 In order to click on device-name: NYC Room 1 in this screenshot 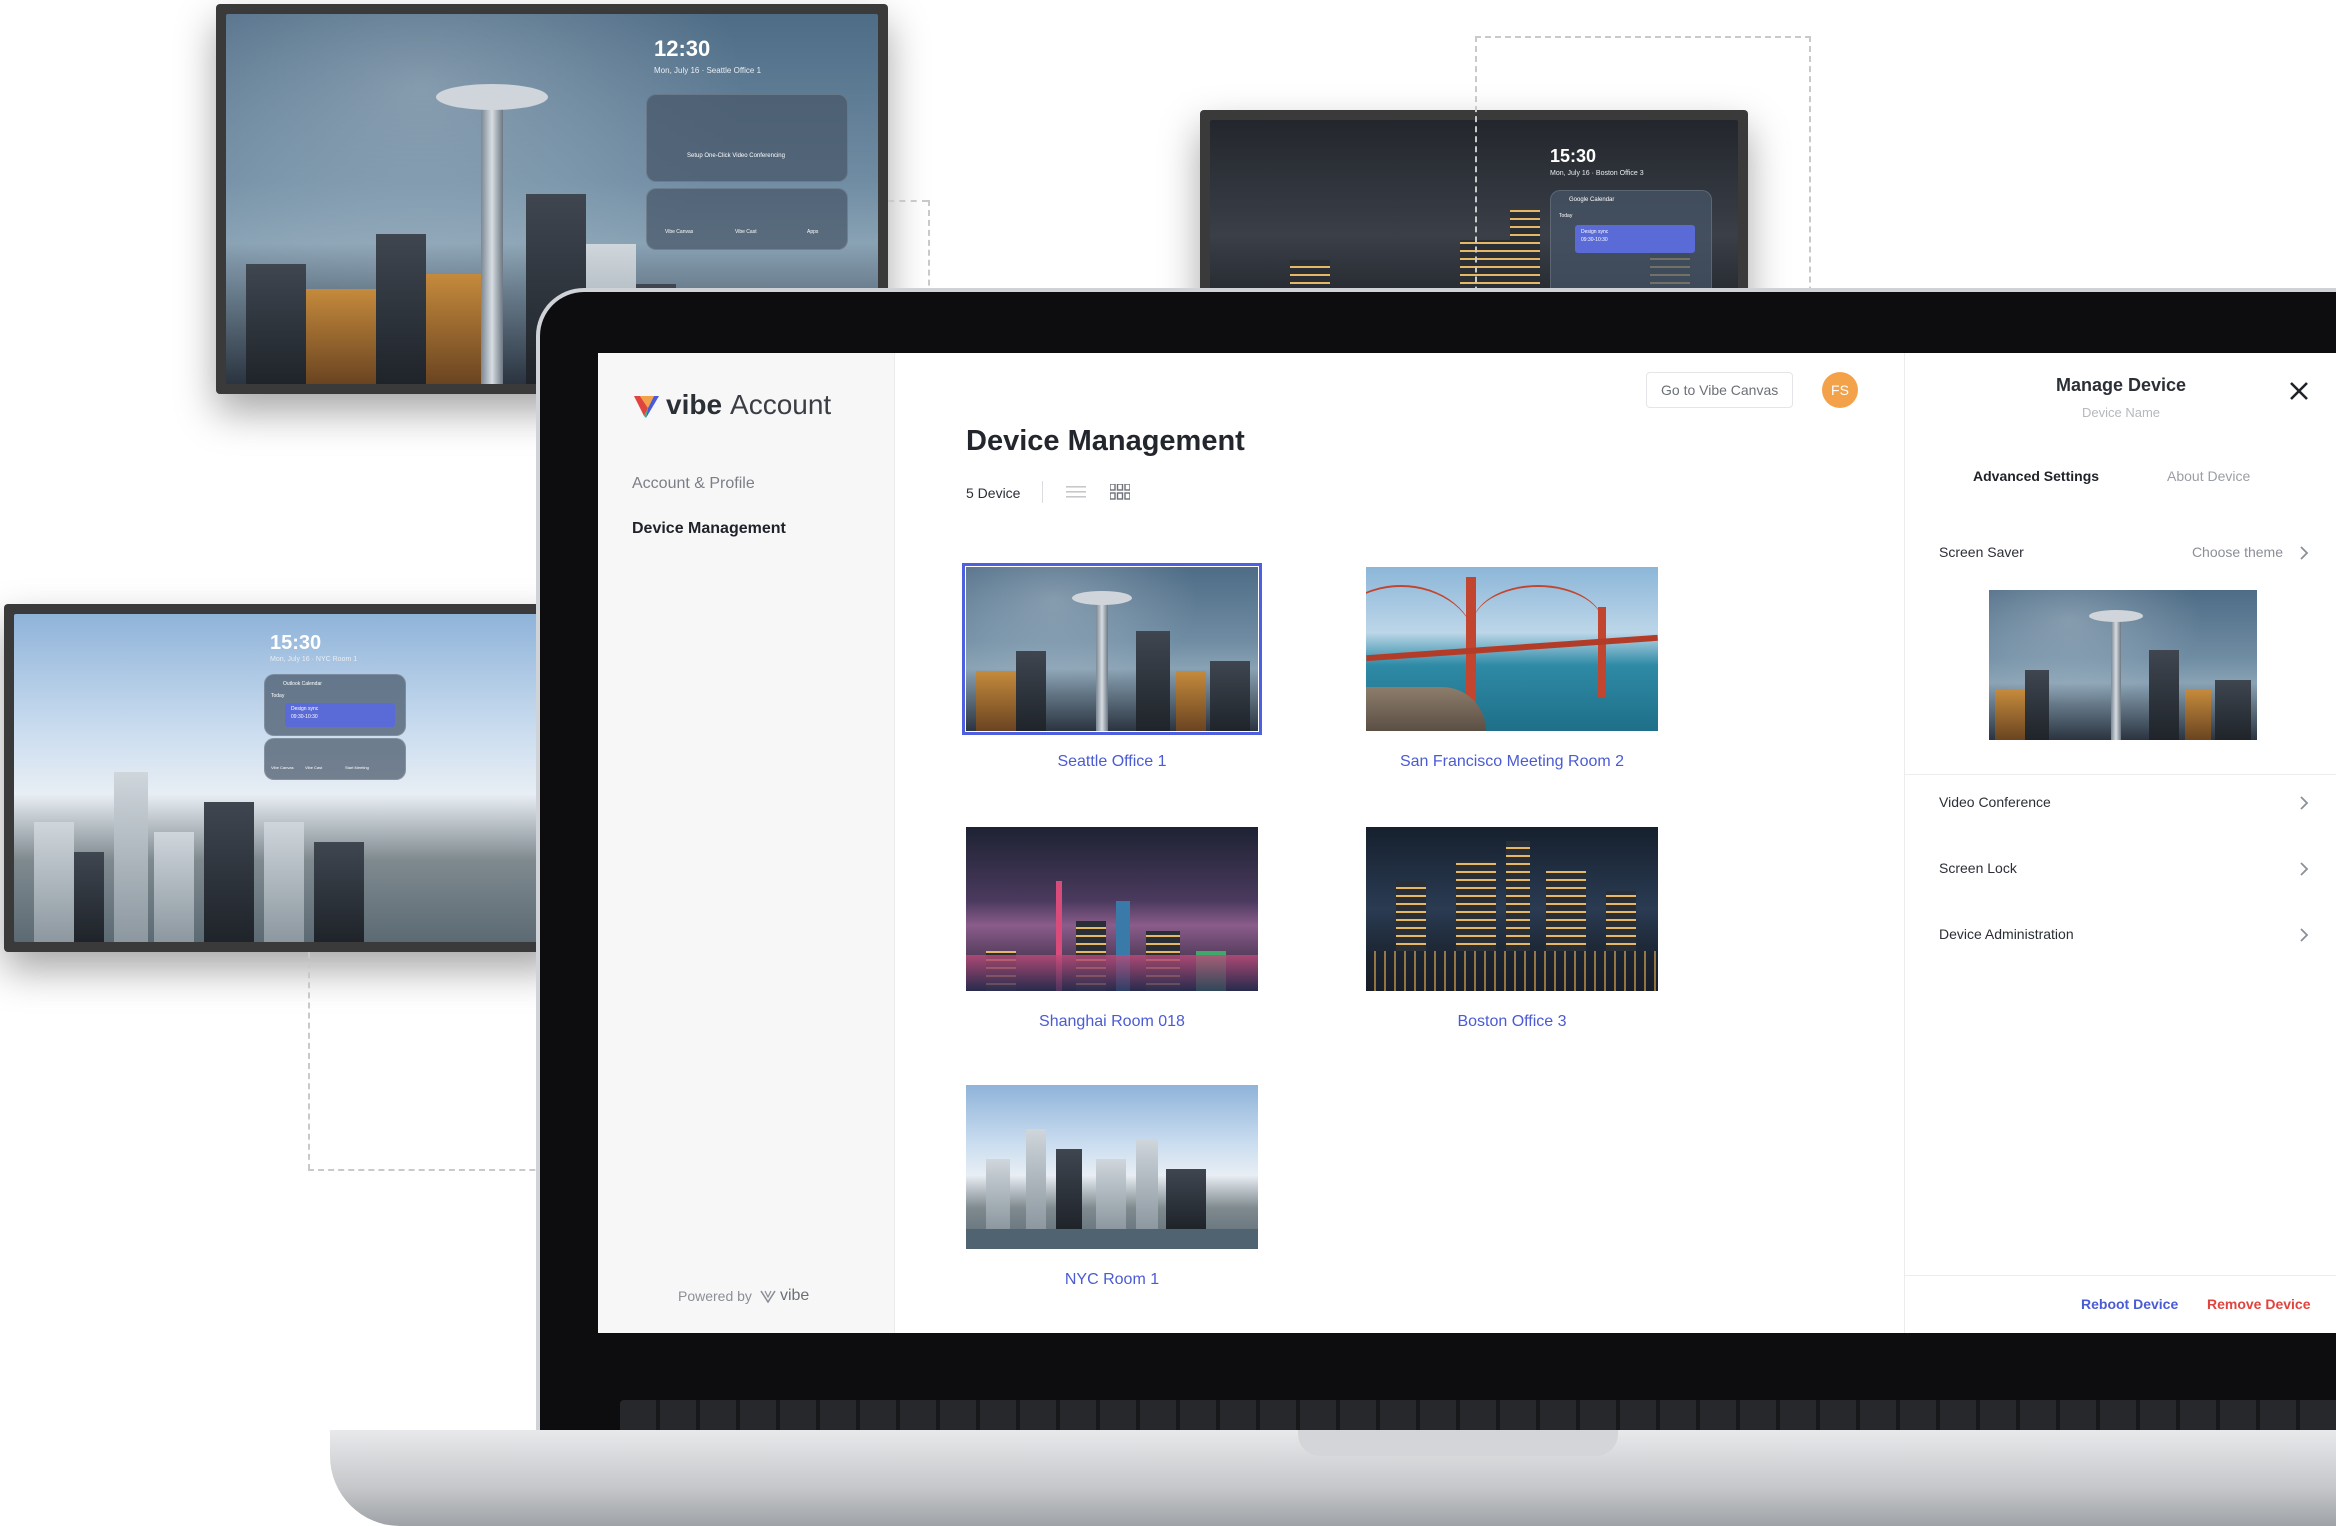, I will do `click(1112, 1280)`.